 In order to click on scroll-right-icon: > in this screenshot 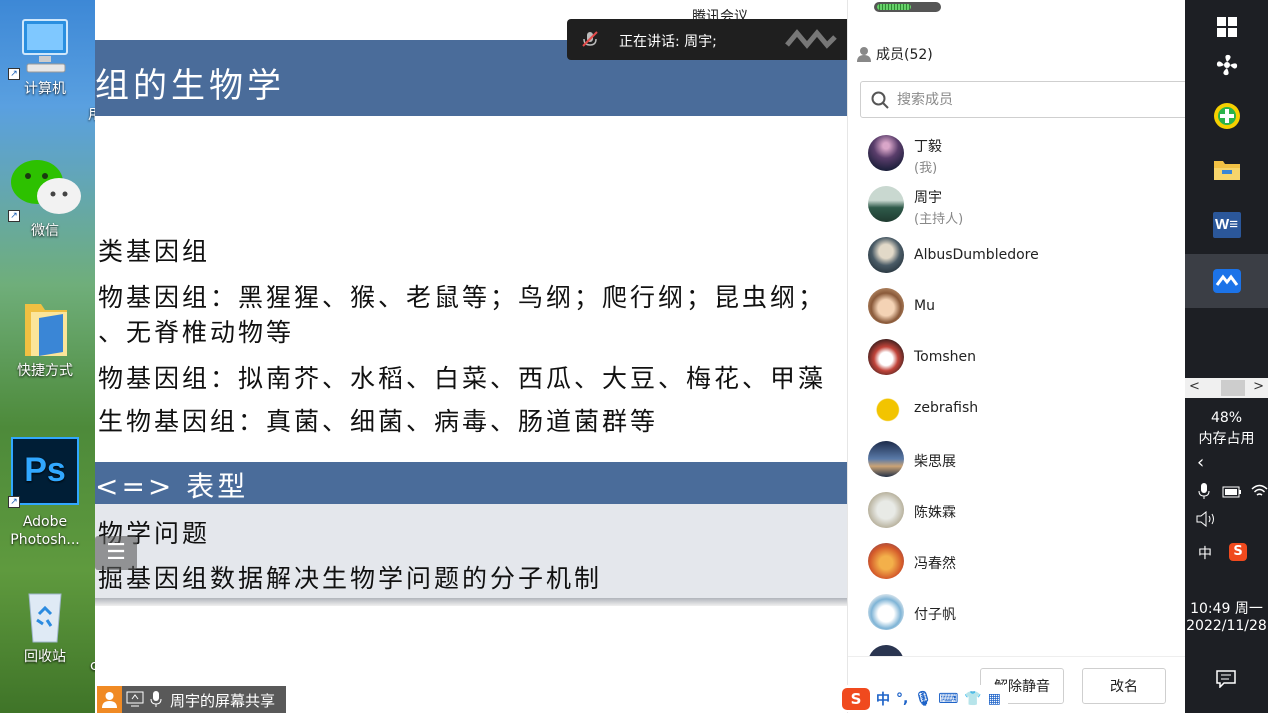, I will do `click(1258, 386)`.